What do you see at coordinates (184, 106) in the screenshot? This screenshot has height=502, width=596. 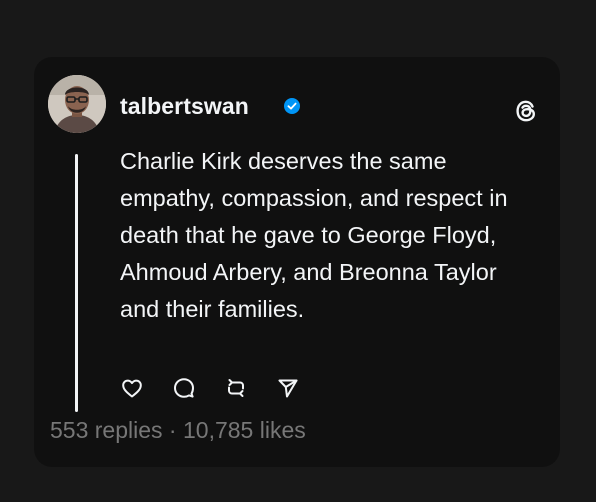 I see `username: talbertswan` at bounding box center [184, 106].